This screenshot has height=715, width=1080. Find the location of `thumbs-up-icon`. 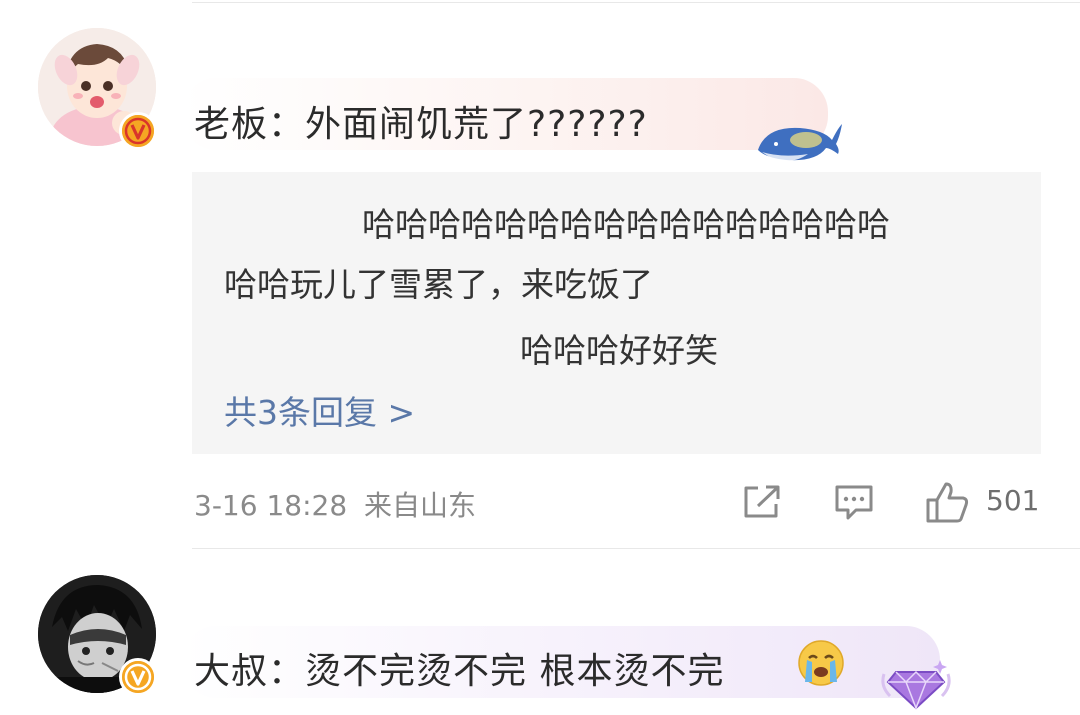

thumbs-up-icon is located at coordinates (947, 502).